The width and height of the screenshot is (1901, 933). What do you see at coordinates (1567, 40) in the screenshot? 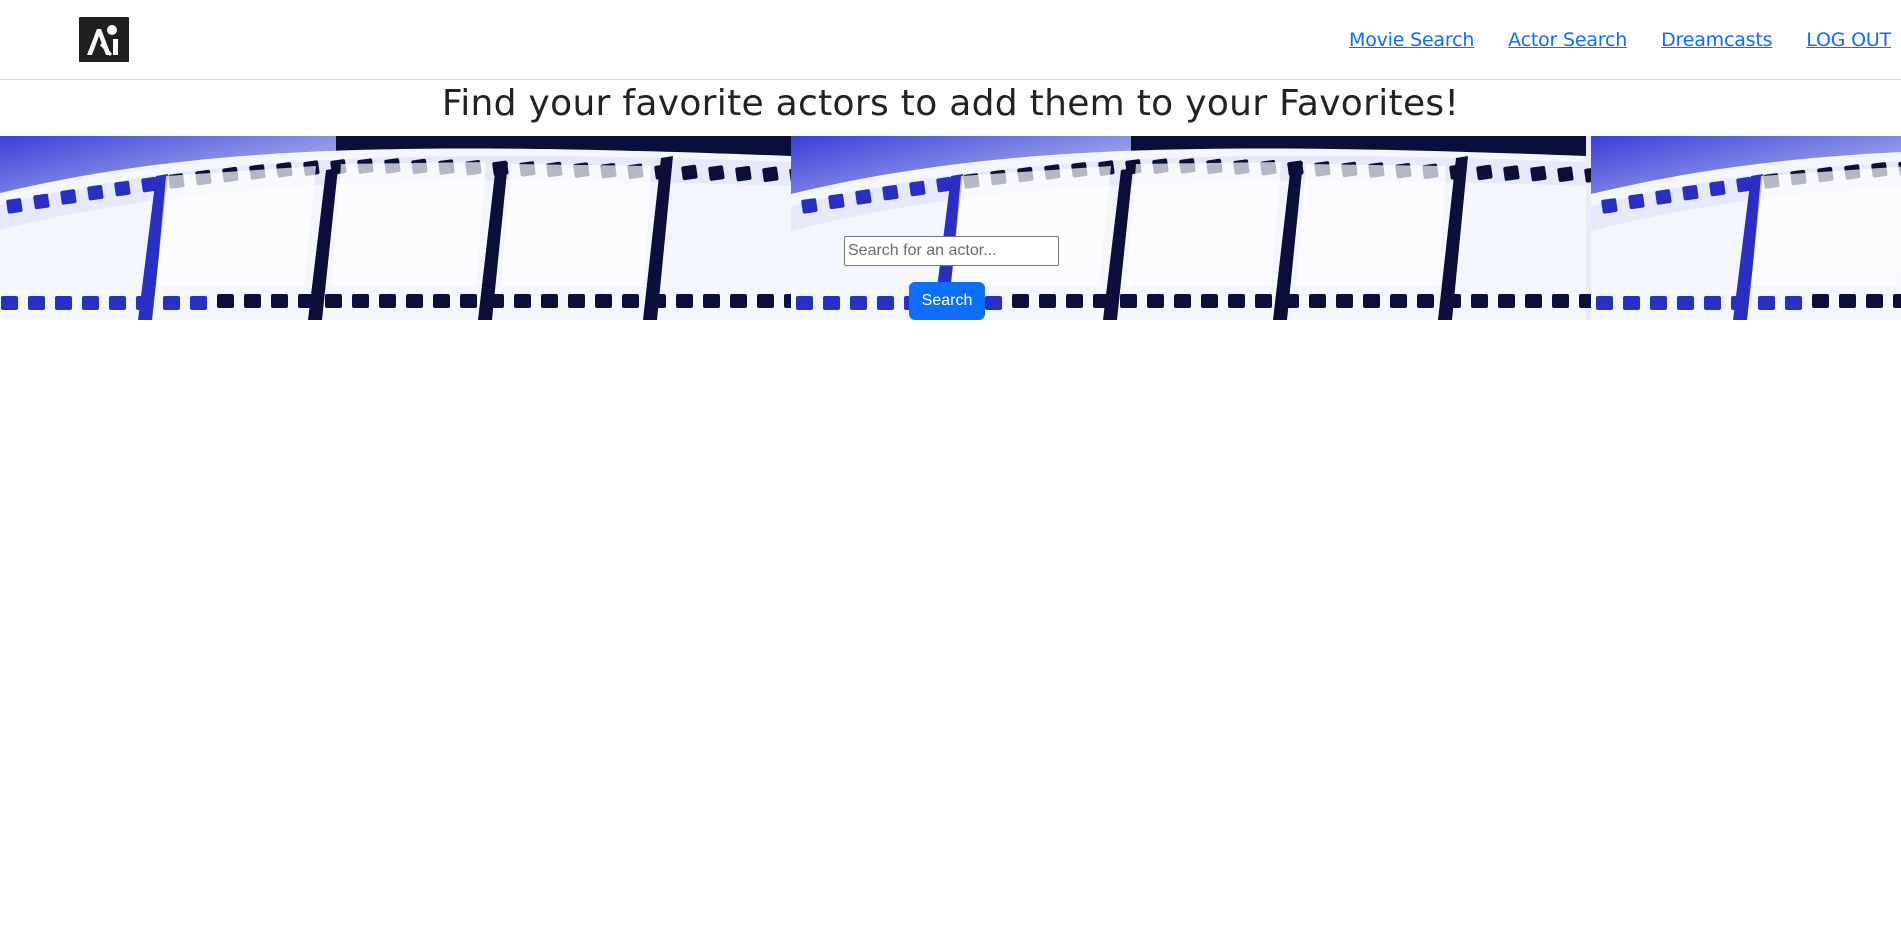
I see `nav-actor-search-link: Actor Search` at bounding box center [1567, 40].